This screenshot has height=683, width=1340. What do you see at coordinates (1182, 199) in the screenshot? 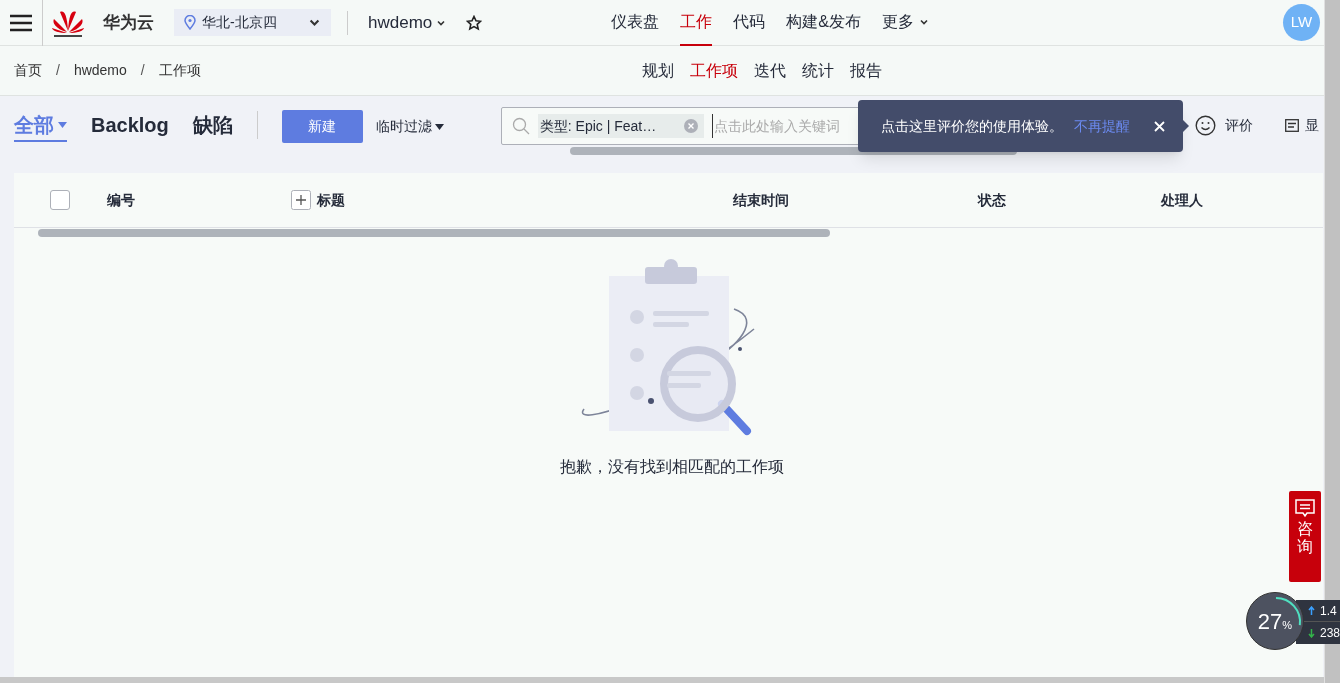
I see `column-header: 处理人` at bounding box center [1182, 199].